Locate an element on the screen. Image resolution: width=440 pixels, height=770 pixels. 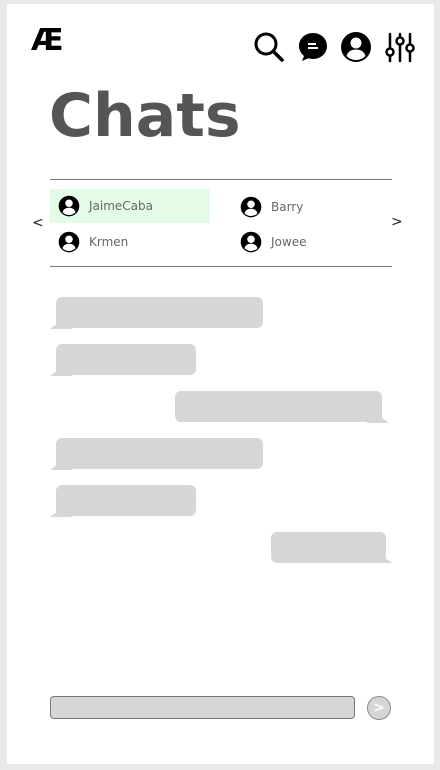
contacts-prev-button: < is located at coordinates (38, 223).